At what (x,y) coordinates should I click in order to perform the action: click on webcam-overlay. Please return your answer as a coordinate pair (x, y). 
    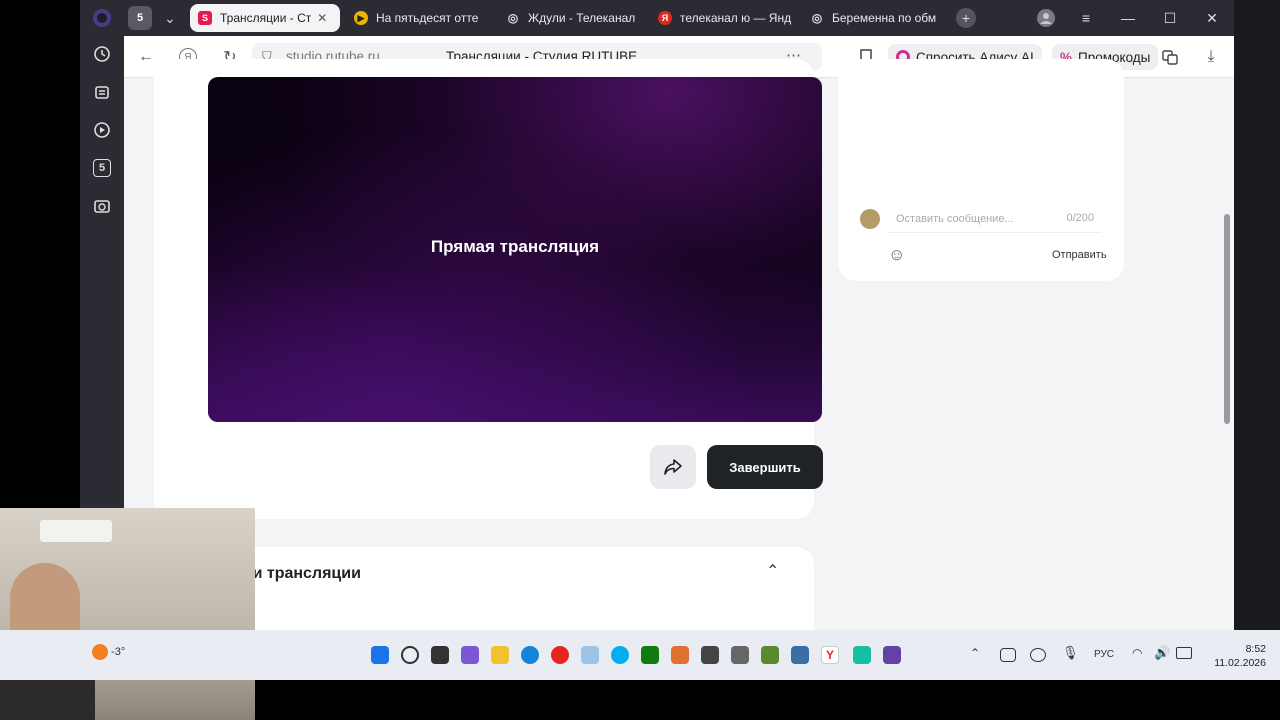
    Looking at the image, I should click on (127, 614).